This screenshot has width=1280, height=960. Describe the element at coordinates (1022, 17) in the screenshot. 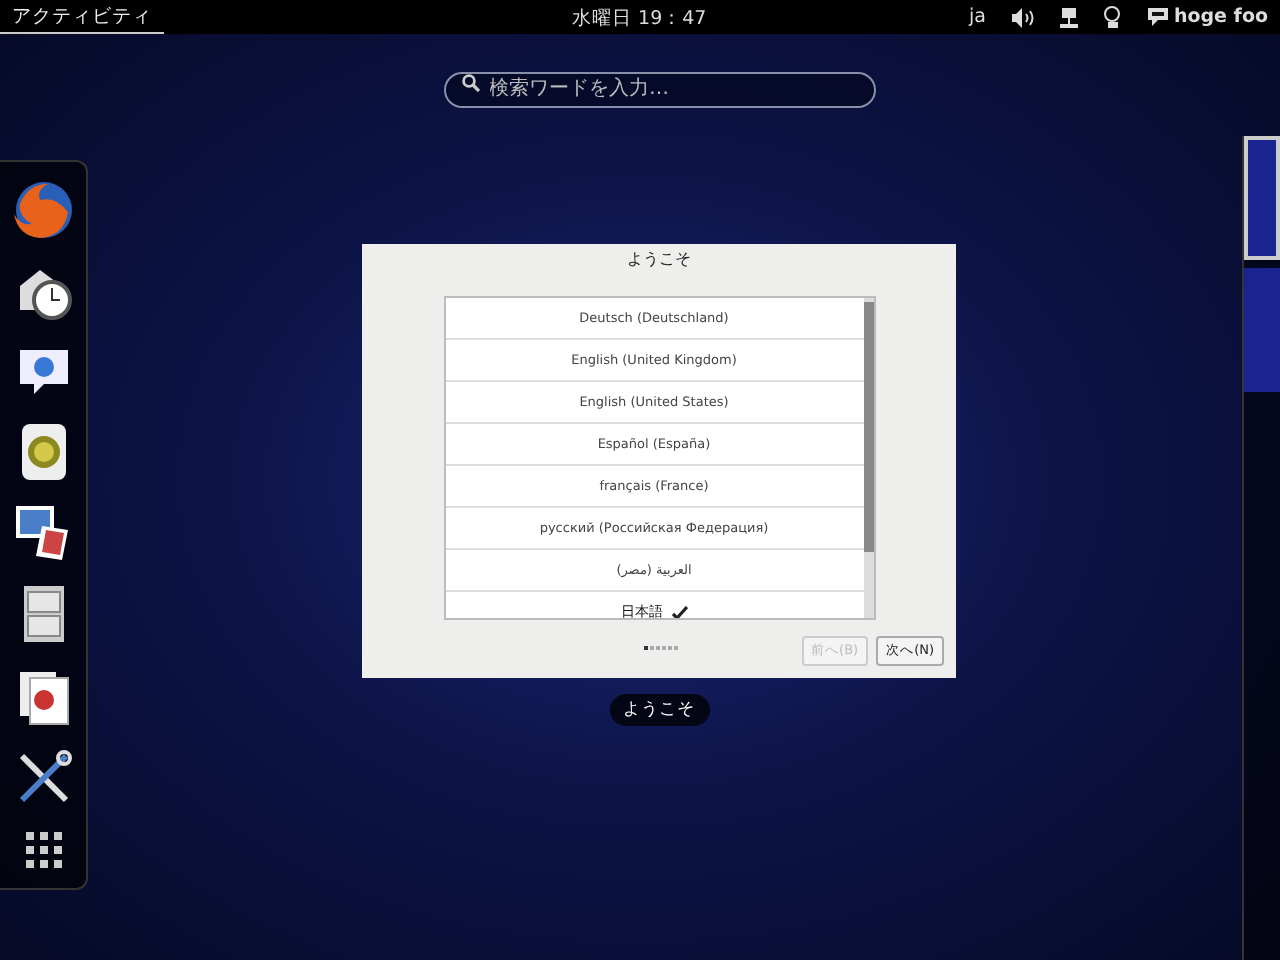

I see `volume-icon` at that location.